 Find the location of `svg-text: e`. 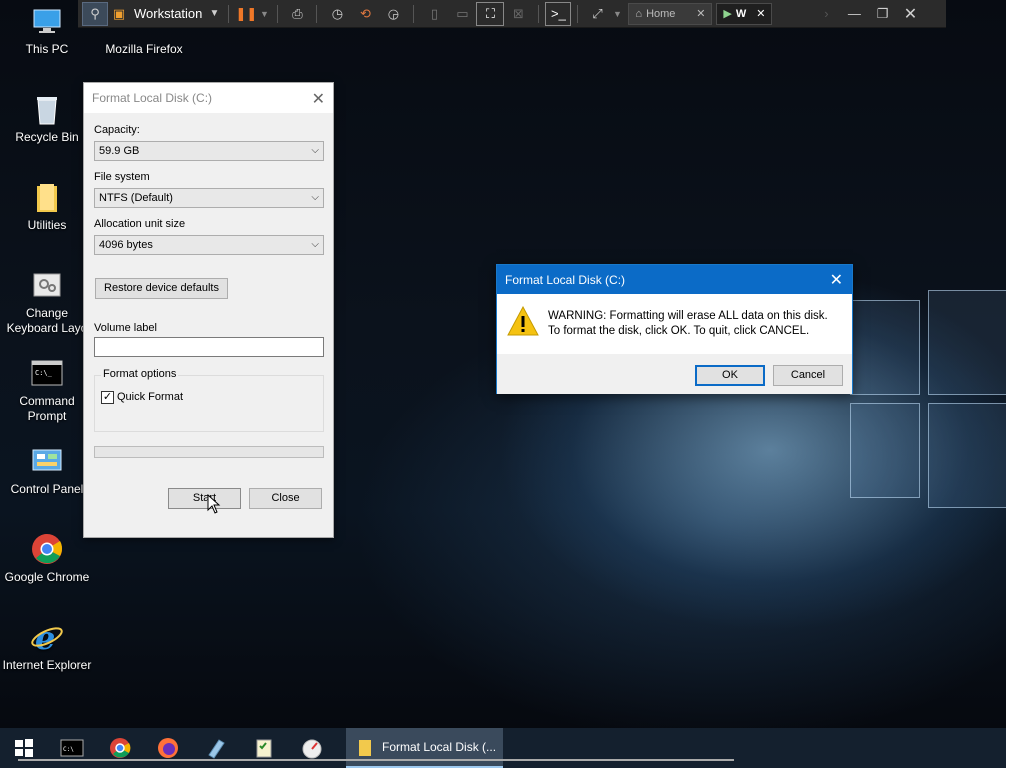

svg-text: e is located at coordinates (45, 637).